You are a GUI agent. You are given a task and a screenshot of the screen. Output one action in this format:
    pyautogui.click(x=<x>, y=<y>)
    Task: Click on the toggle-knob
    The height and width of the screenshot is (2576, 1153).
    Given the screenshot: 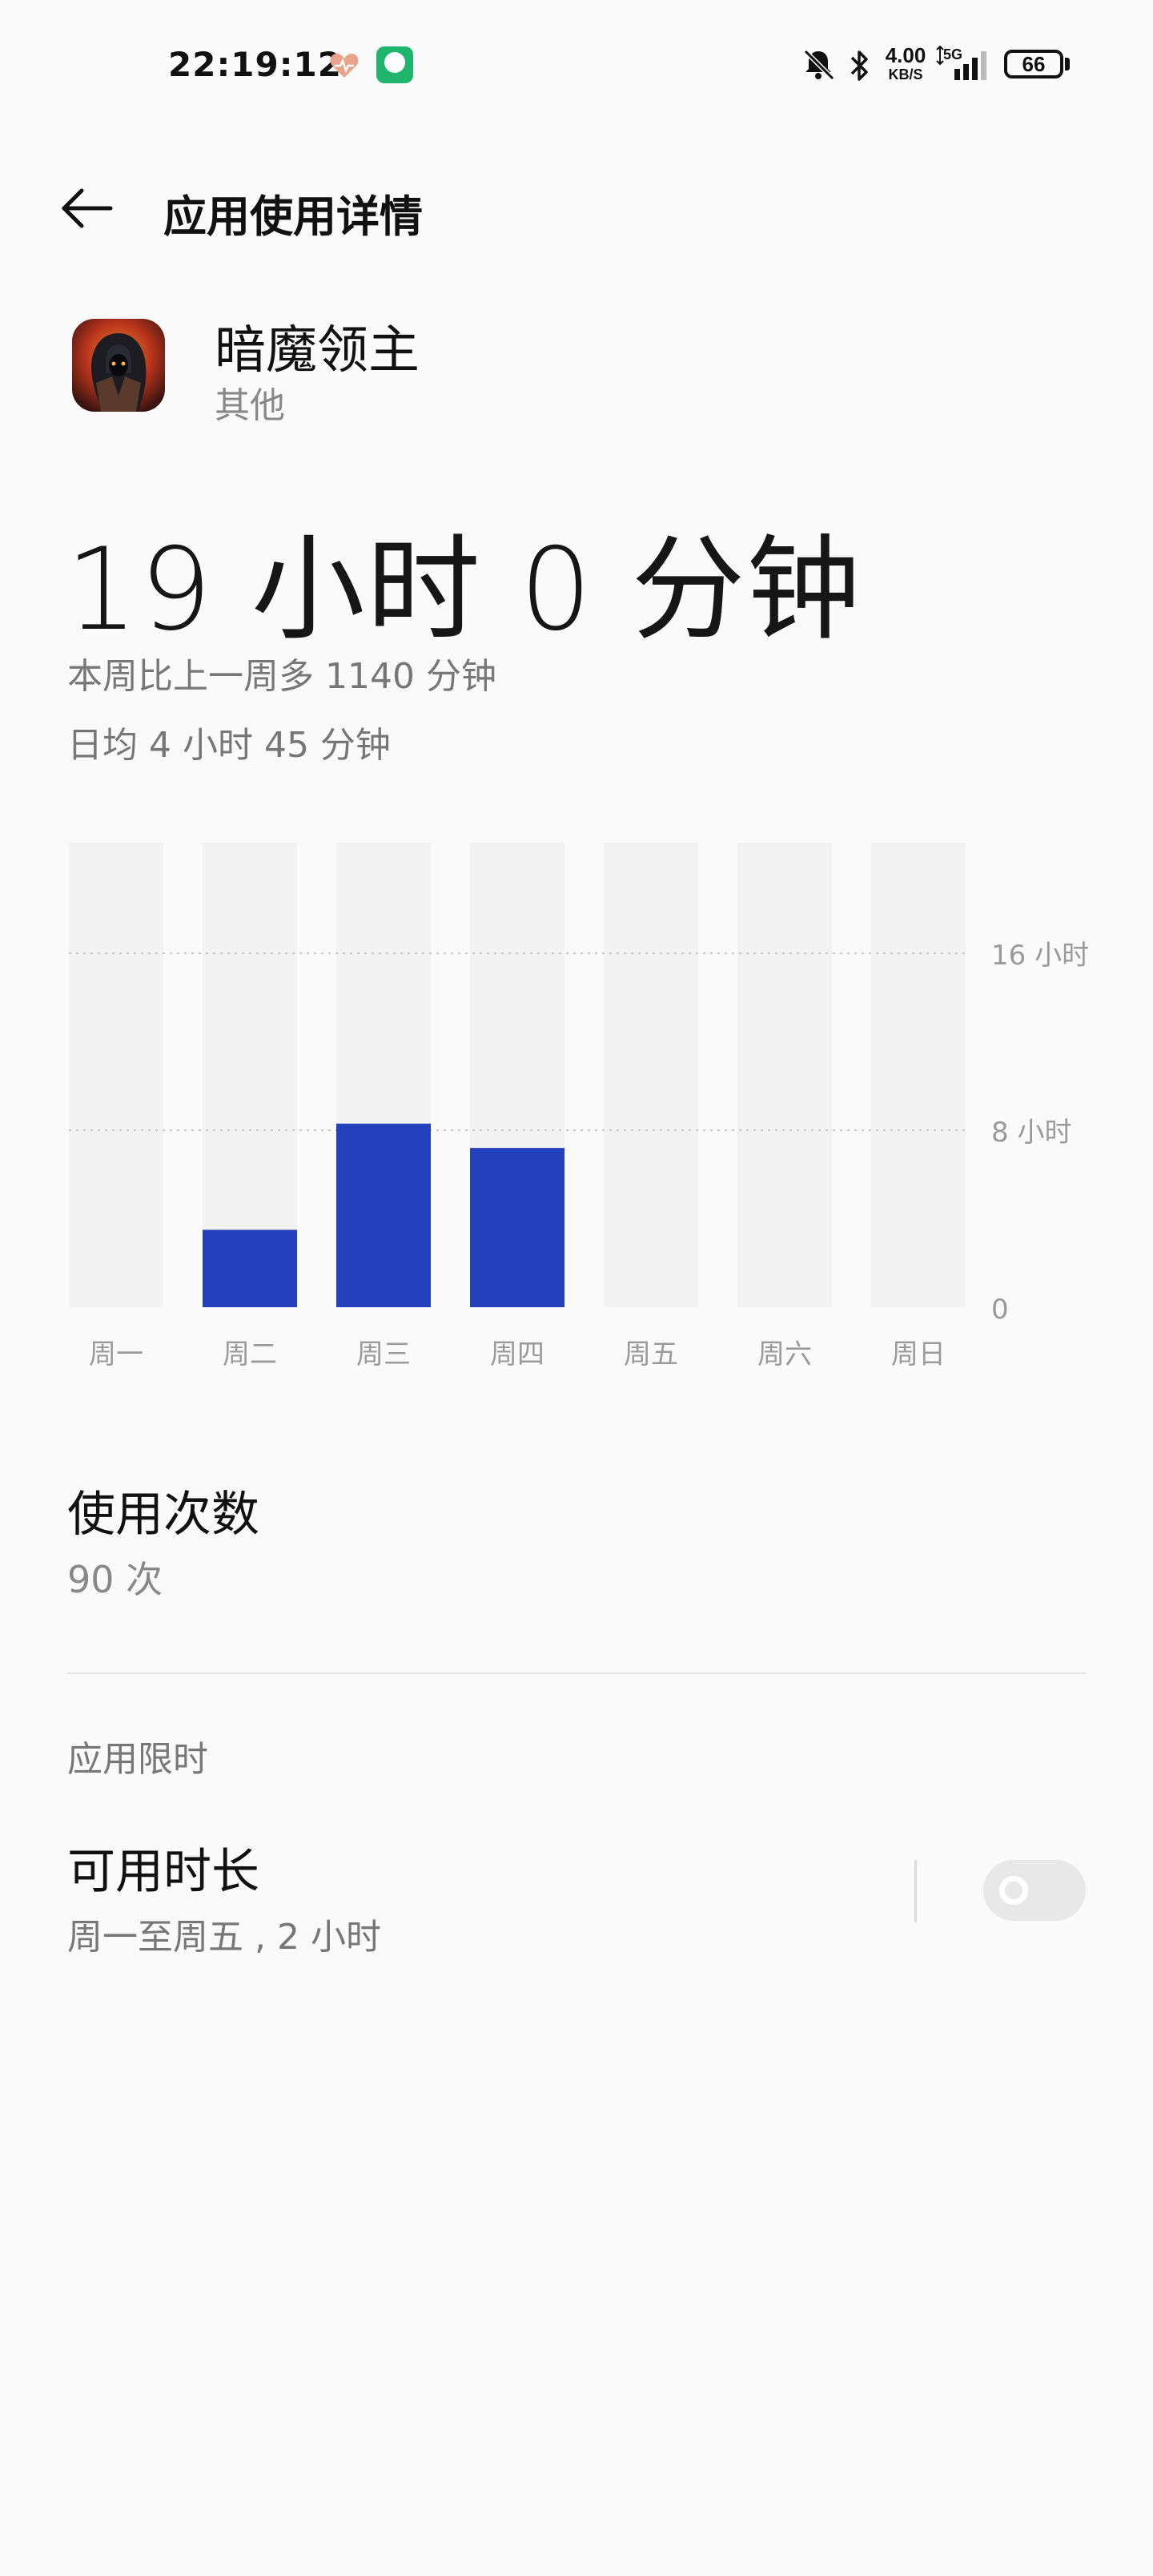 What is the action you would take?
    pyautogui.click(x=1013, y=1891)
    